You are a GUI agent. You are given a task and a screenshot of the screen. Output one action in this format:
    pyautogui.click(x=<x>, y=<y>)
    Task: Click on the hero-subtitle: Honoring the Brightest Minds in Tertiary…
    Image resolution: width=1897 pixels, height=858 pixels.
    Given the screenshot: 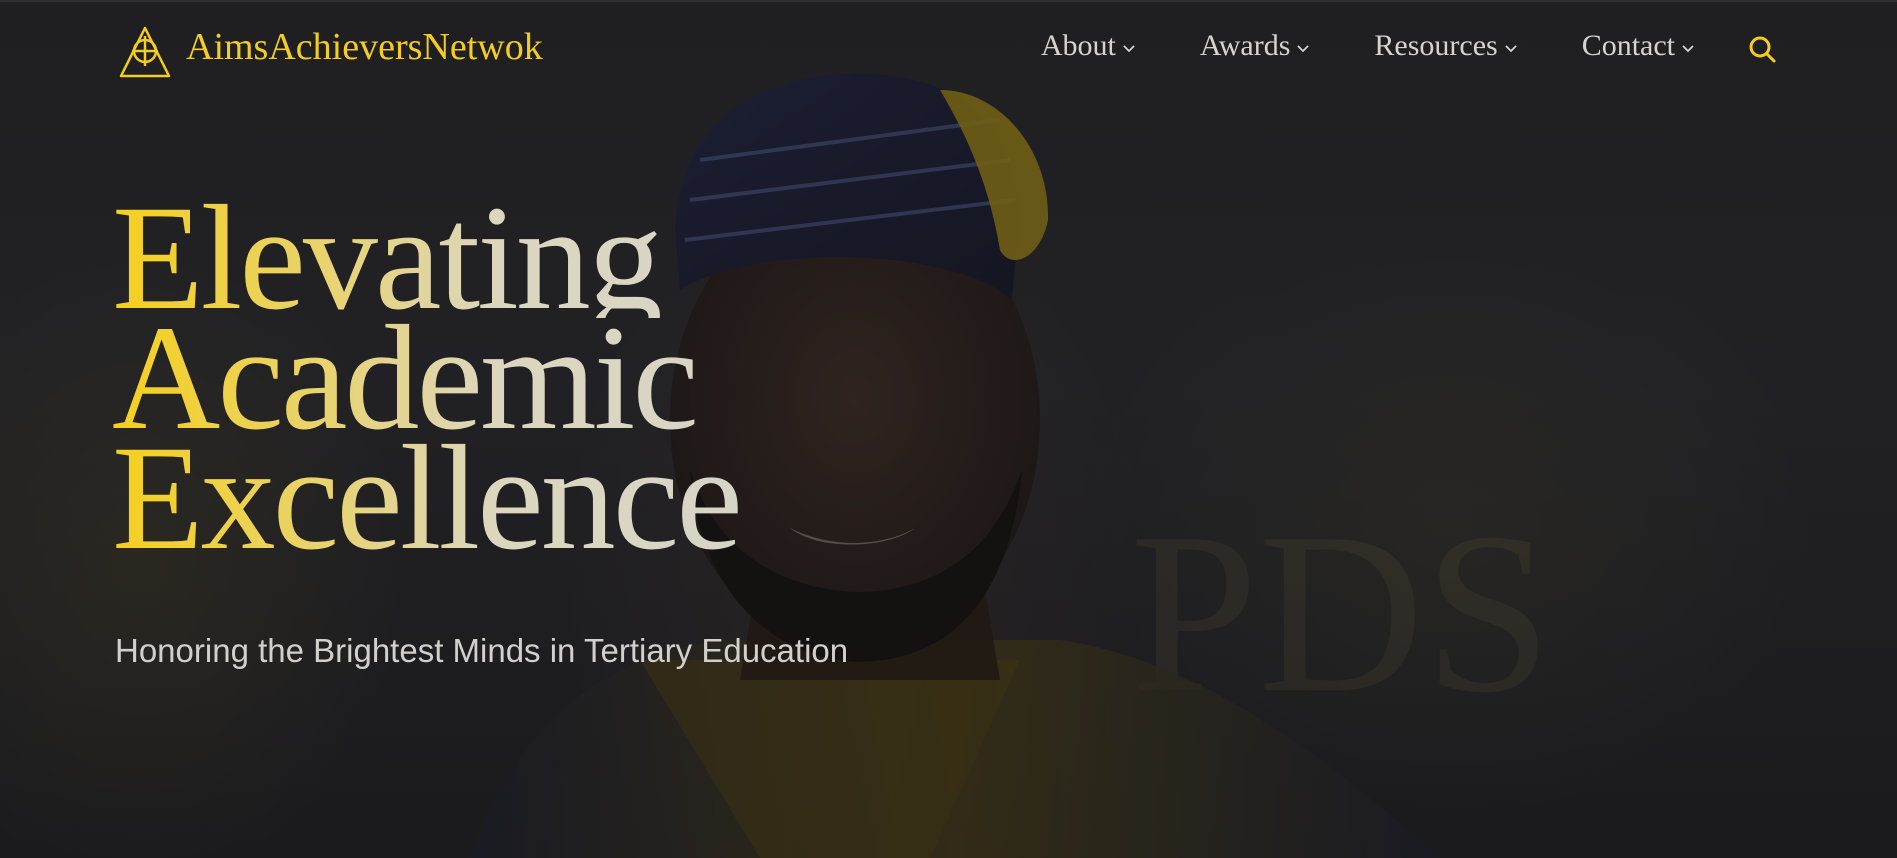 What is the action you would take?
    pyautogui.click(x=482, y=650)
    